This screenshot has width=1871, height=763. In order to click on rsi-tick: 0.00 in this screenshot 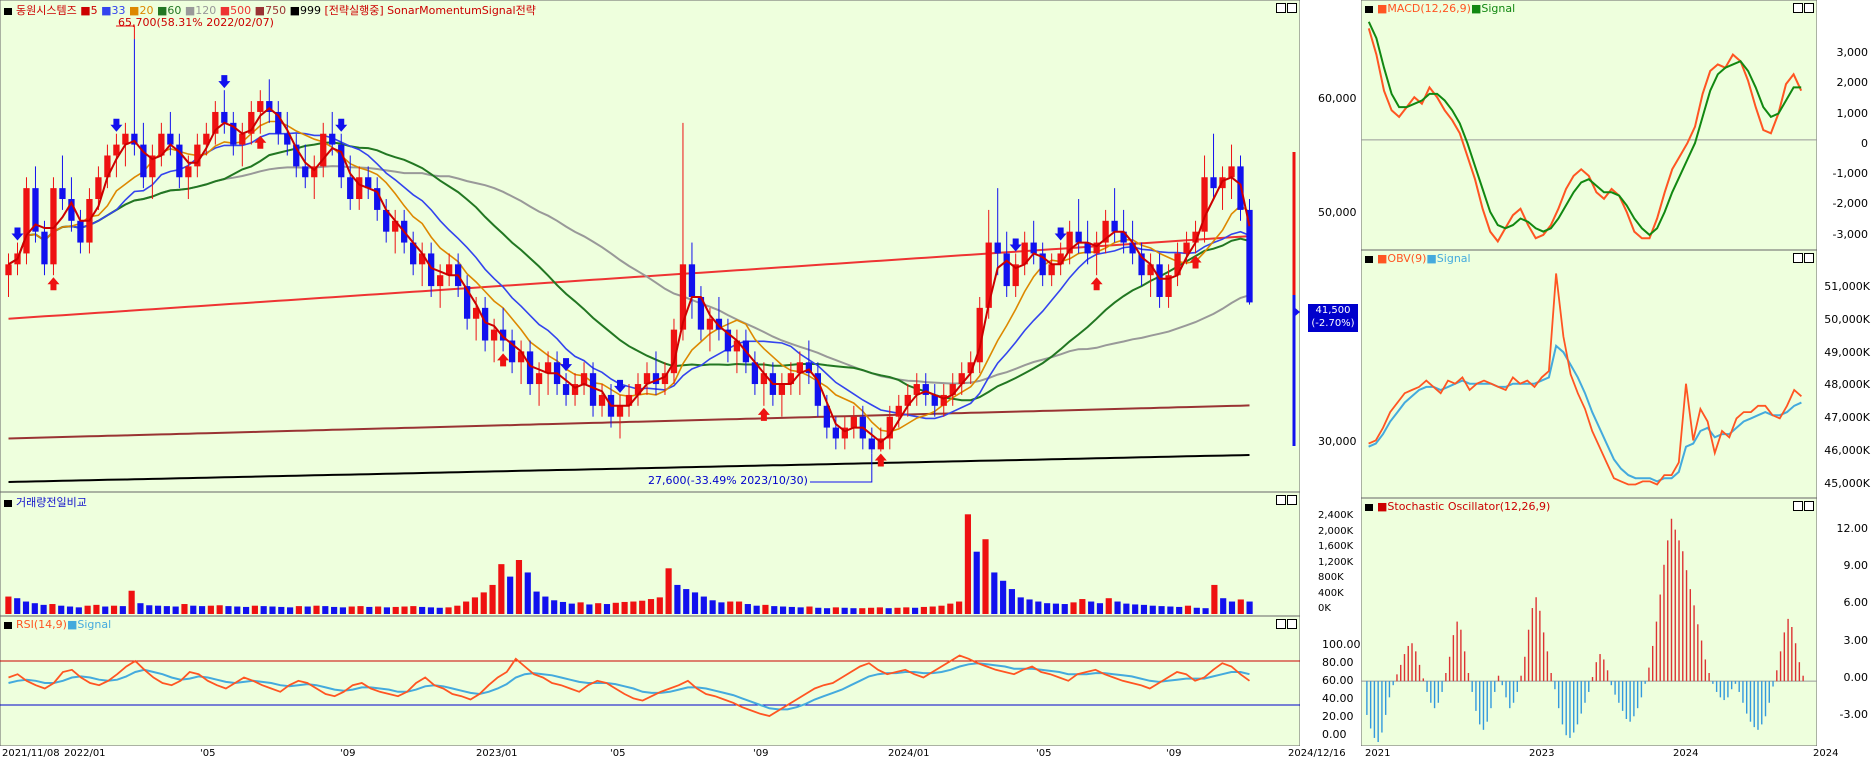, I will do `click(1334, 734)`.